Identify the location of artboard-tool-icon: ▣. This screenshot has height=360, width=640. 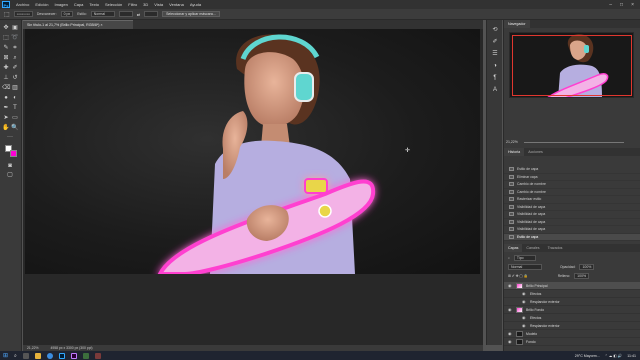
(15, 28).